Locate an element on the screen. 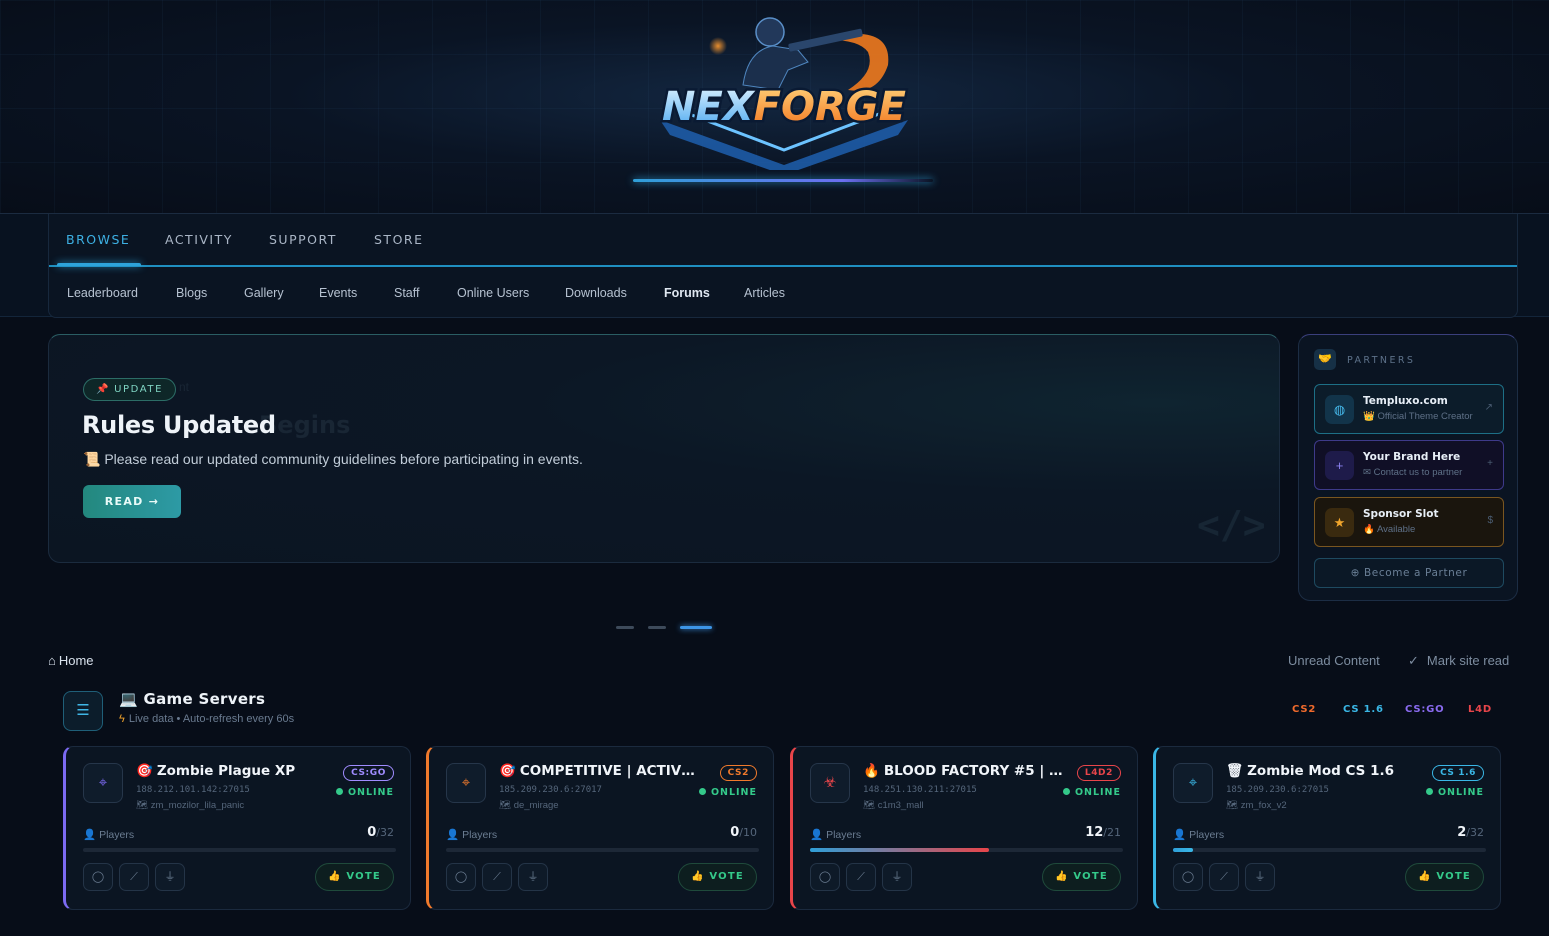 Image resolution: width=1549 pixels, height=936 pixels. nexforge-logo: NEXFORGE is located at coordinates (784, 90).